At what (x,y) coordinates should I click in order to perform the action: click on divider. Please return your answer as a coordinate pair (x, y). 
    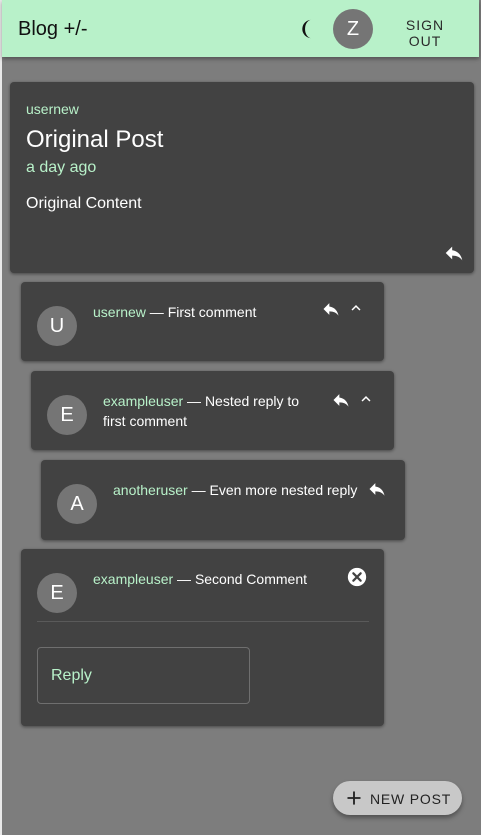
    Looking at the image, I should click on (203, 621).